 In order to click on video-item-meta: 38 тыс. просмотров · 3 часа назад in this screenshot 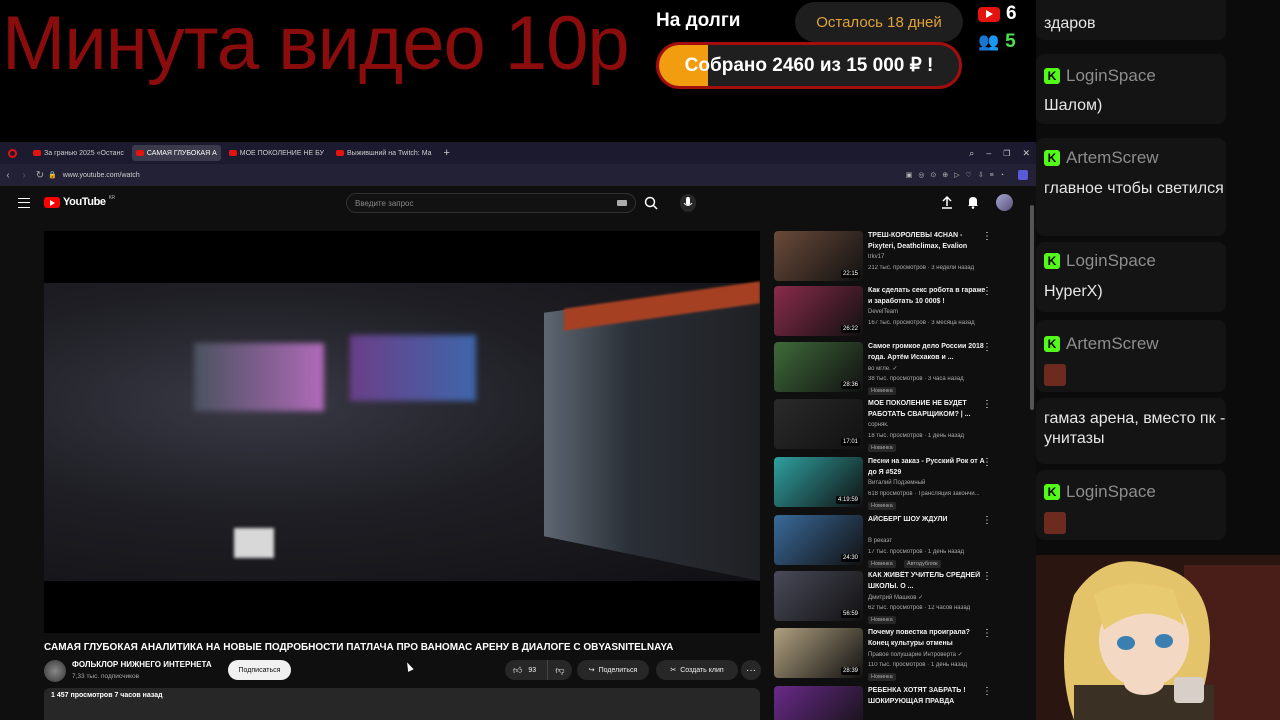, I will do `click(916, 379)`.